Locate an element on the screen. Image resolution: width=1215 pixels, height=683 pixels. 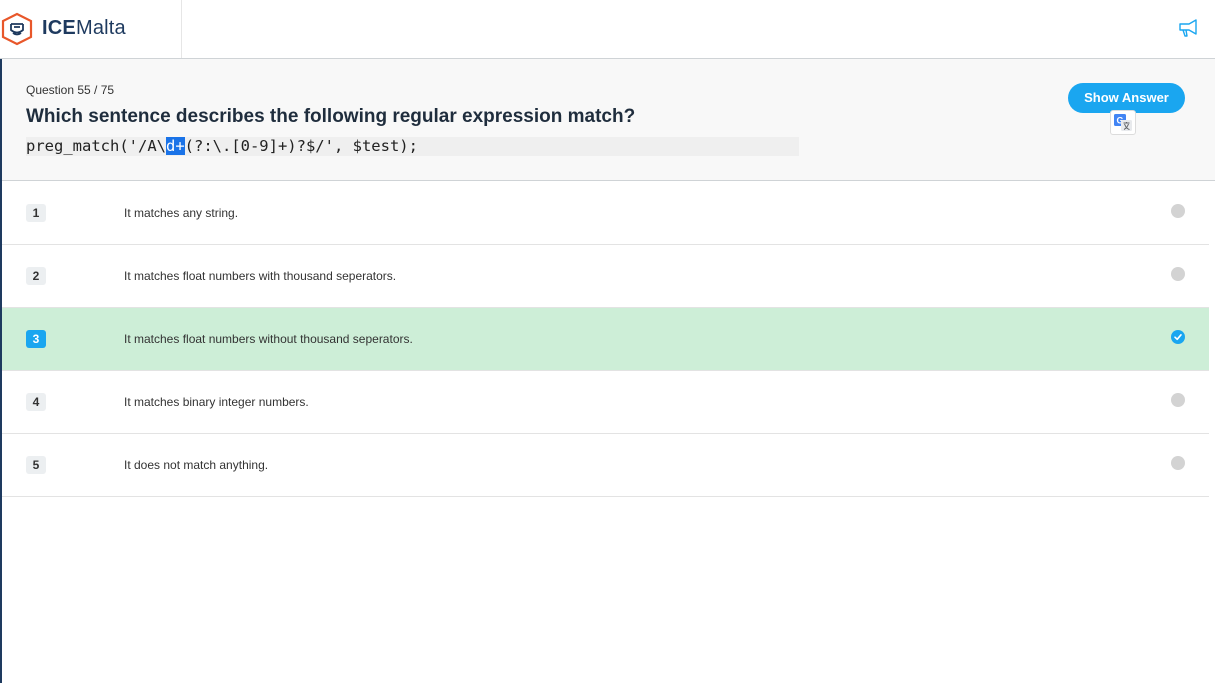
answer-number: 5 is located at coordinates (36, 465).